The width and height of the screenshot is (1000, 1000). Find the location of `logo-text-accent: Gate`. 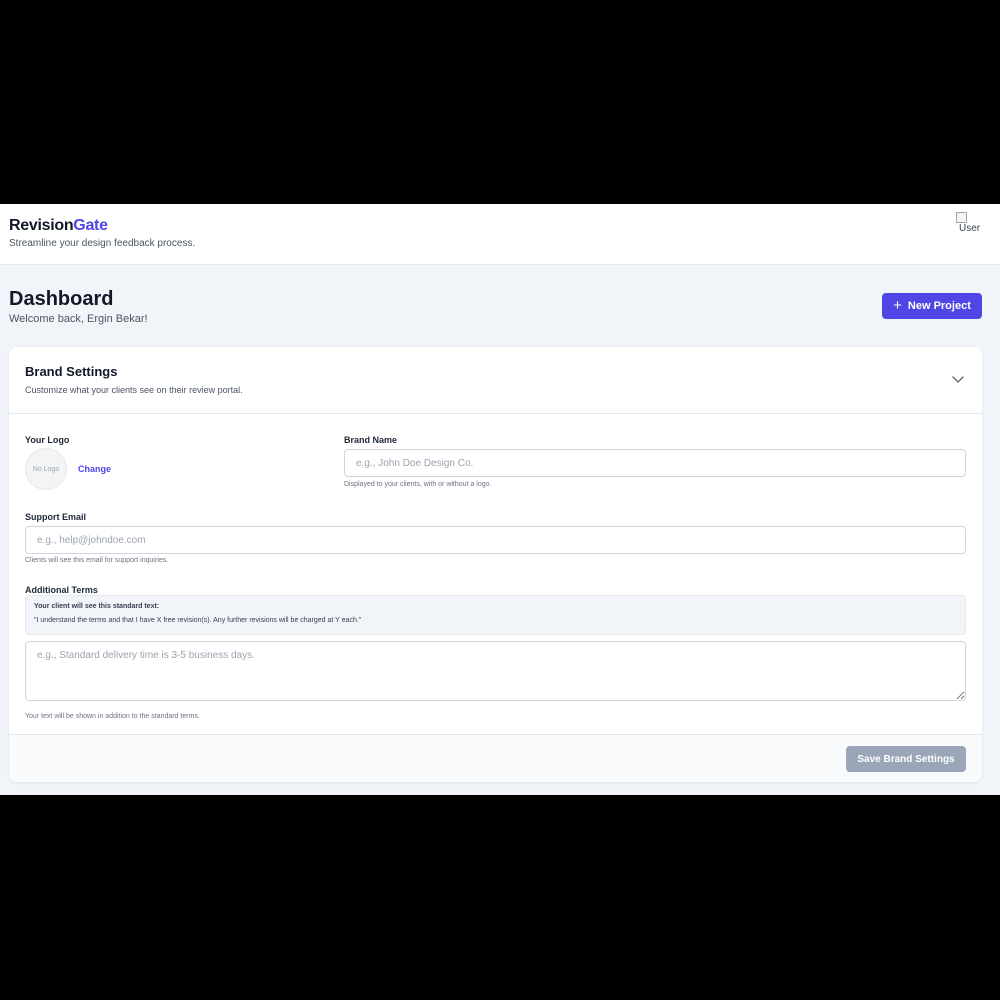

logo-text-accent: Gate is located at coordinates (90, 225).